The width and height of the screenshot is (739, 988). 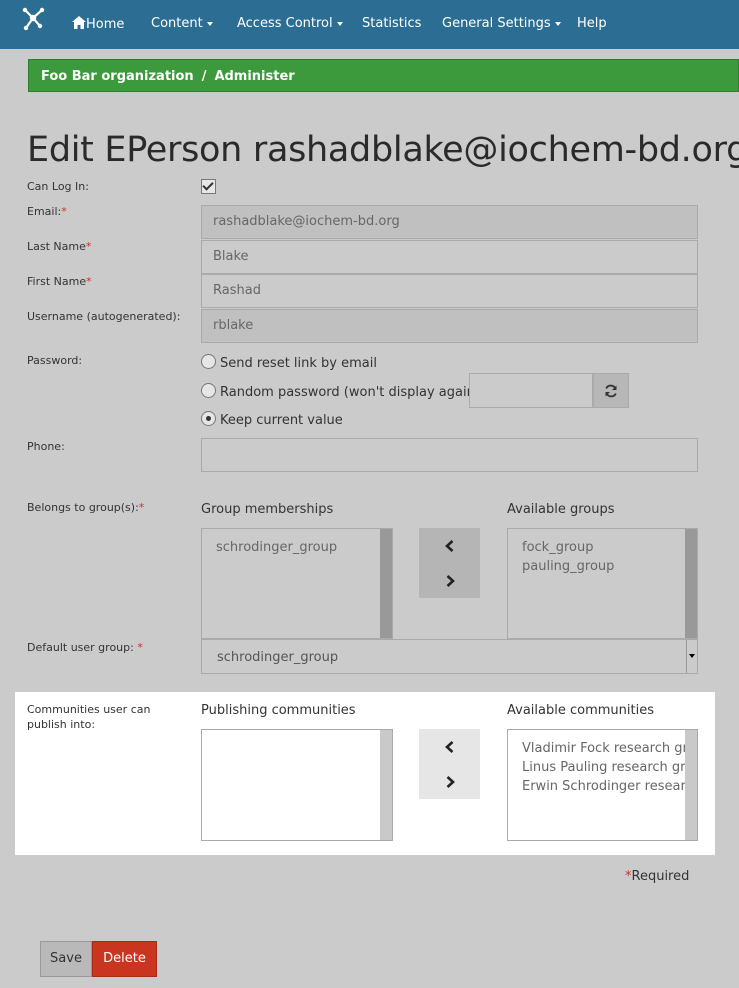 I want to click on radio-button-selected, so click(x=208, y=418).